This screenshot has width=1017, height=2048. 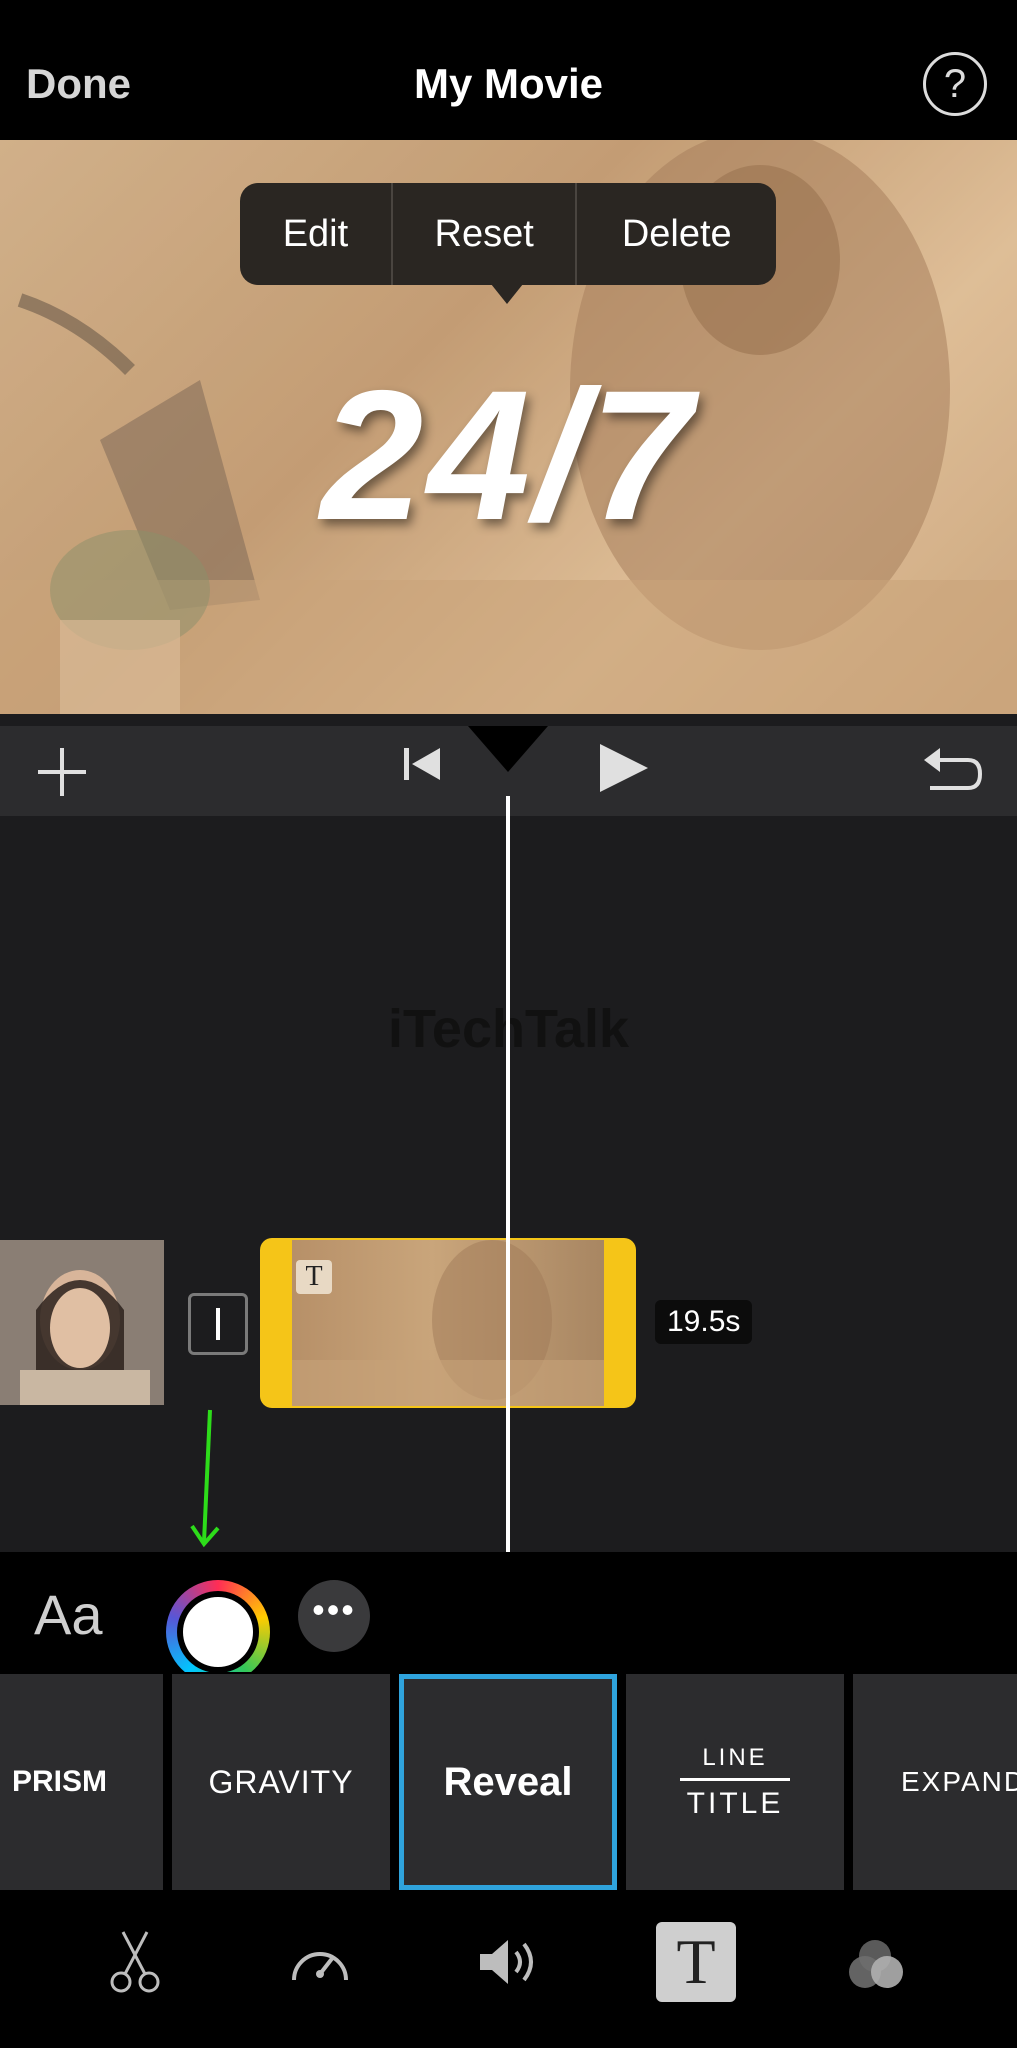 I want to click on style-tile-gravity: GRAVITY, so click(x=281, y=1782).